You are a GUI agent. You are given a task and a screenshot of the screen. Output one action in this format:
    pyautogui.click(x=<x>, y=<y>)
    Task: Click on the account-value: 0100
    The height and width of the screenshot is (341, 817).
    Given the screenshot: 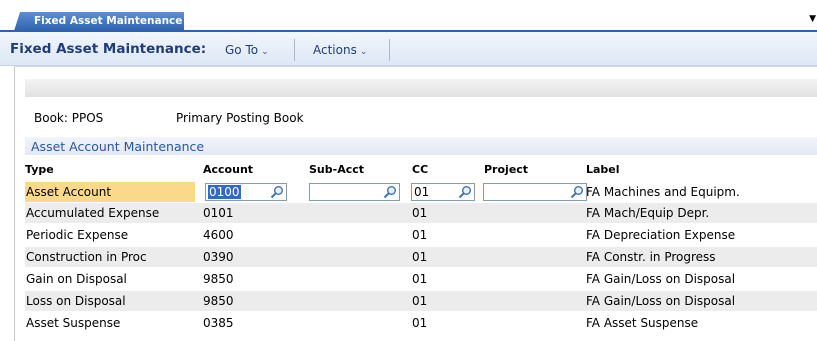 What is the action you would take?
    pyautogui.click(x=224, y=192)
    